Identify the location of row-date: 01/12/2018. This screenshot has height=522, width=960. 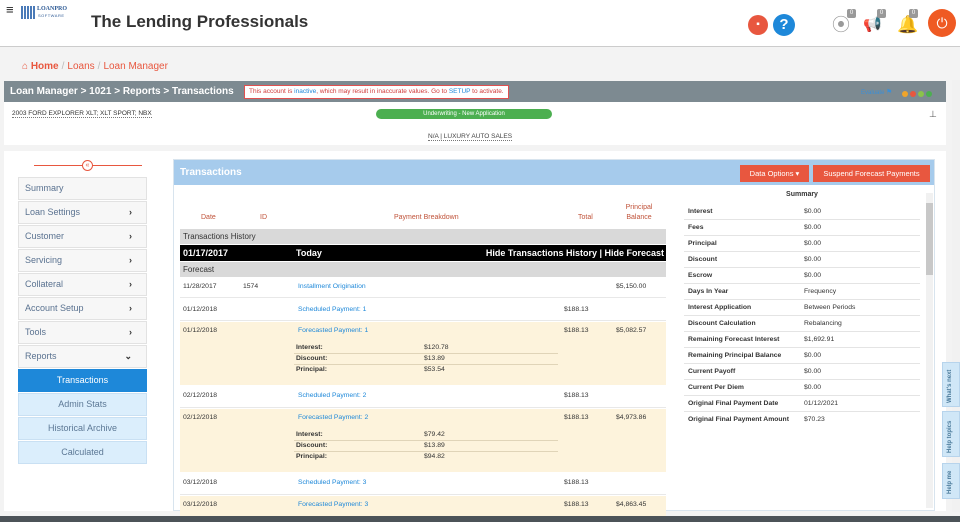
(200, 330).